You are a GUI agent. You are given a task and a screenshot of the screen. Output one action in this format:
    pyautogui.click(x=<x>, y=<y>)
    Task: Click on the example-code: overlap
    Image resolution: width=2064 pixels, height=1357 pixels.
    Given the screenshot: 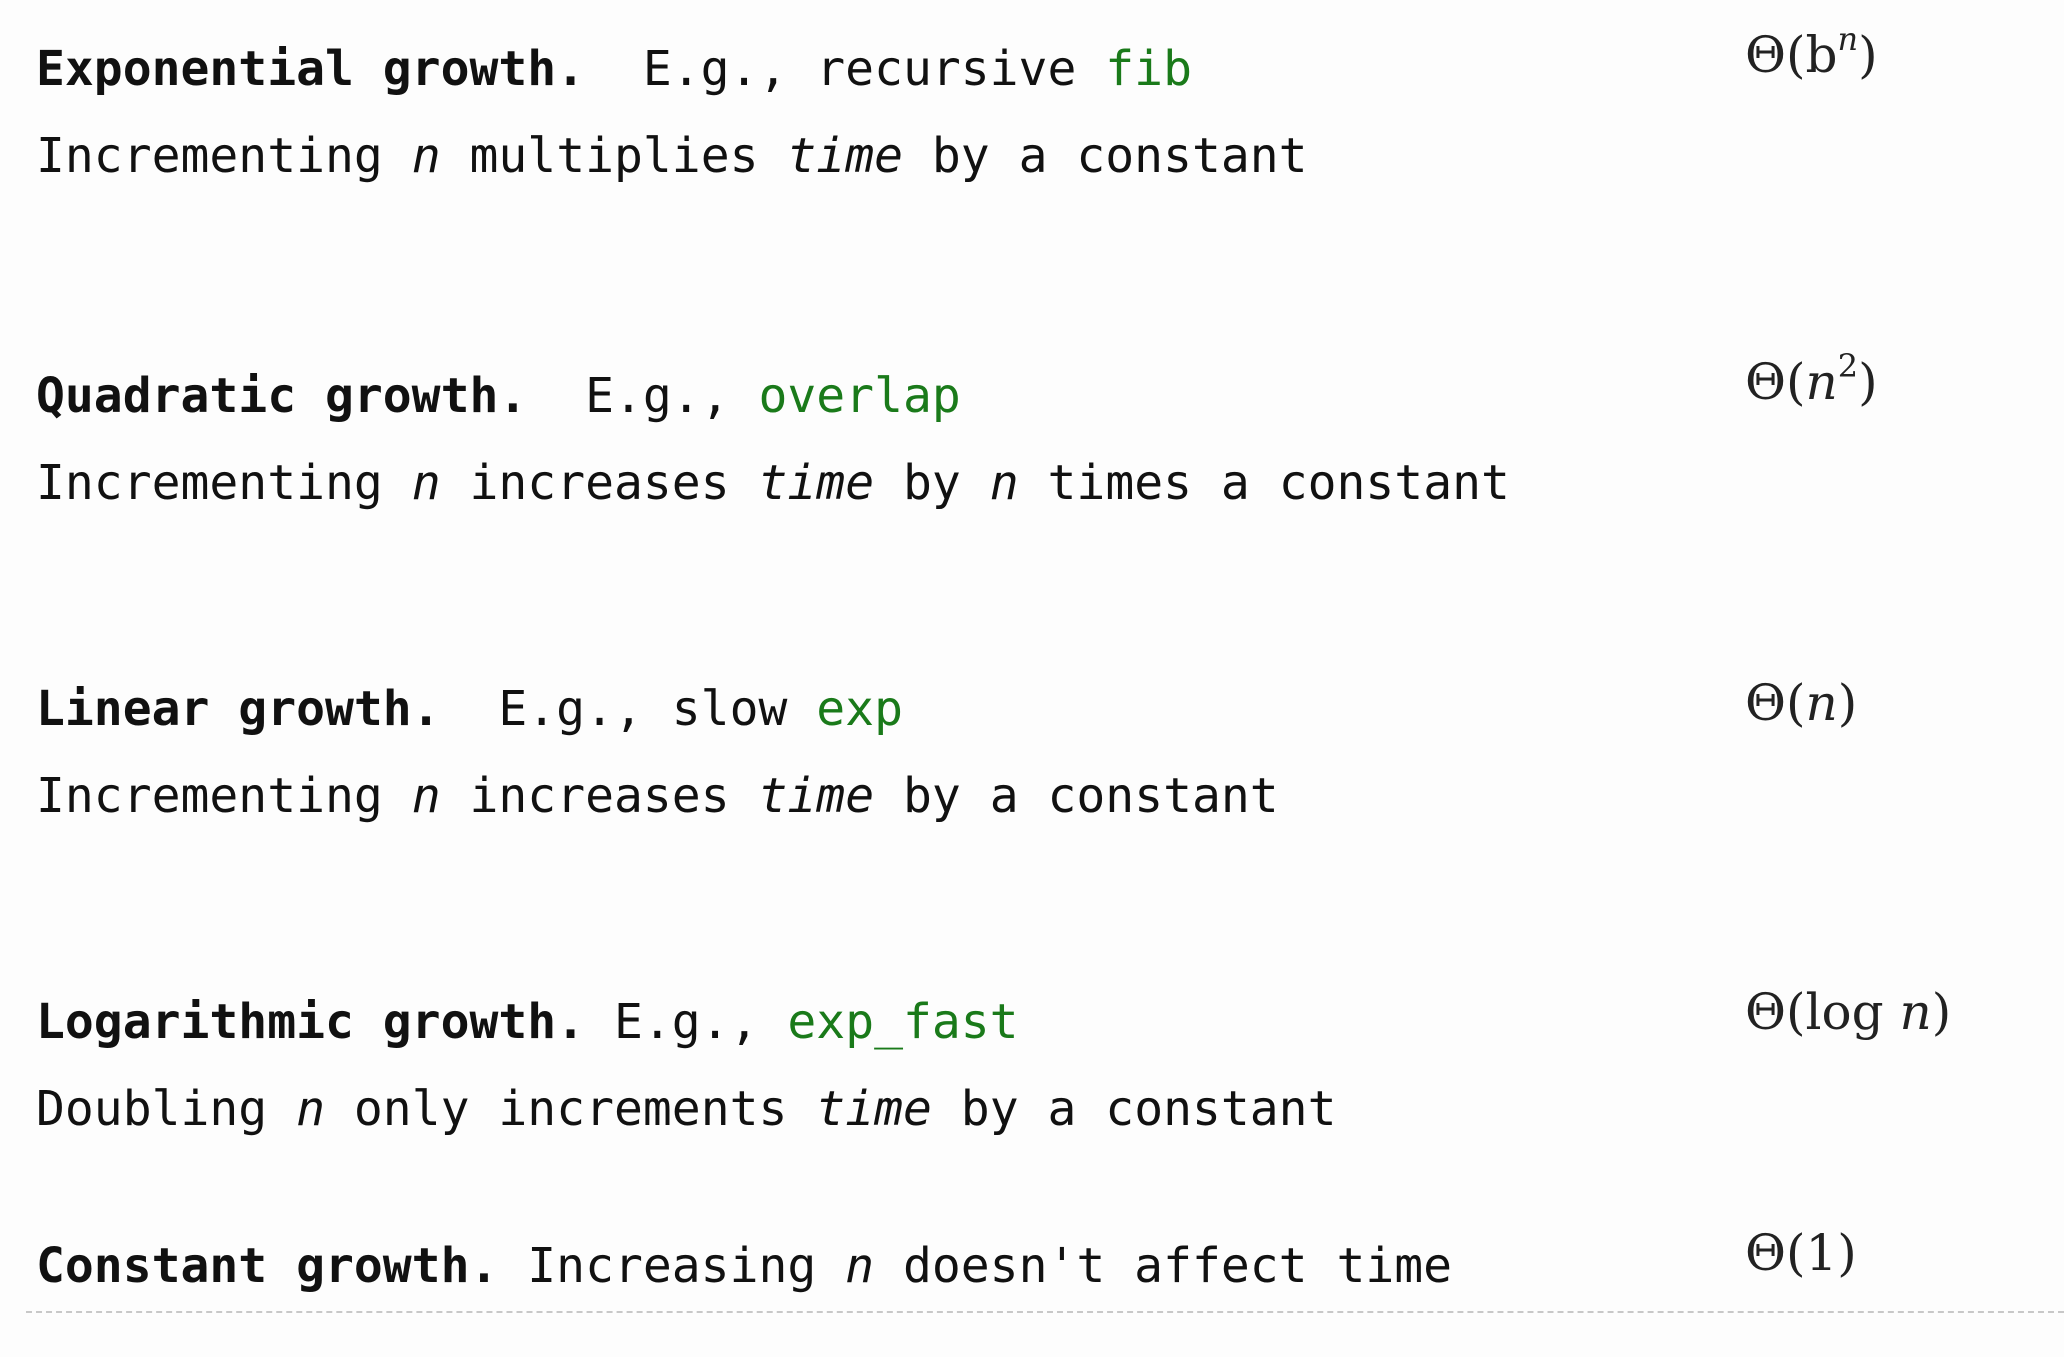 What is the action you would take?
    pyautogui.click(x=859, y=396)
    